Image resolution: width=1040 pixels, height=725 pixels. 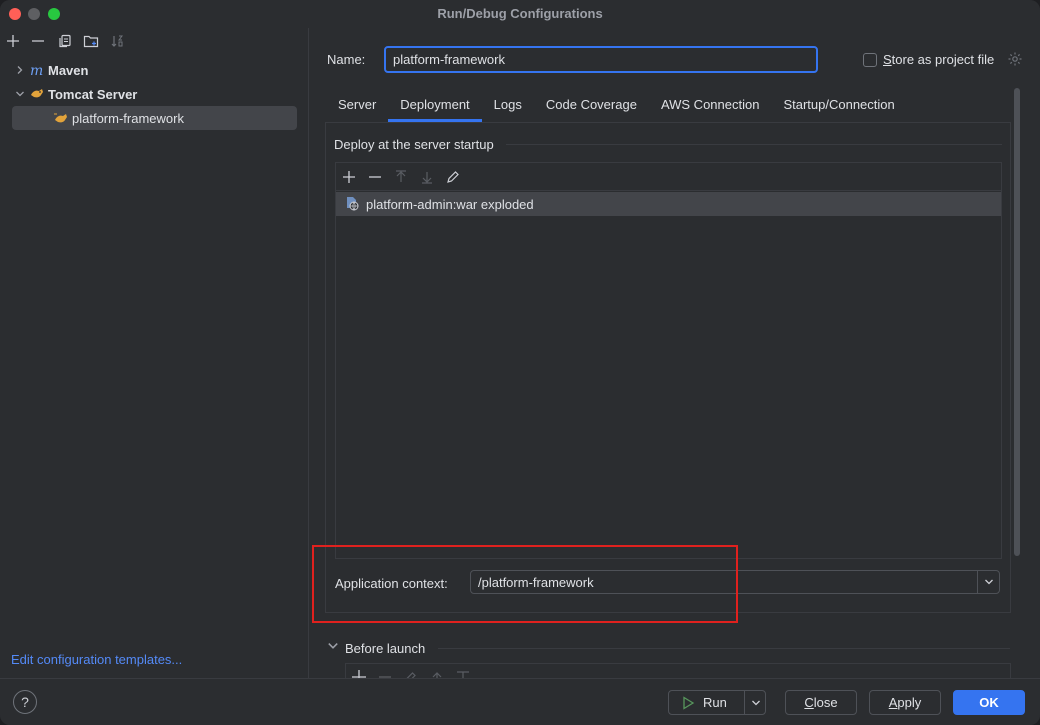 I want to click on tab-logs: Logs, so click(x=508, y=104).